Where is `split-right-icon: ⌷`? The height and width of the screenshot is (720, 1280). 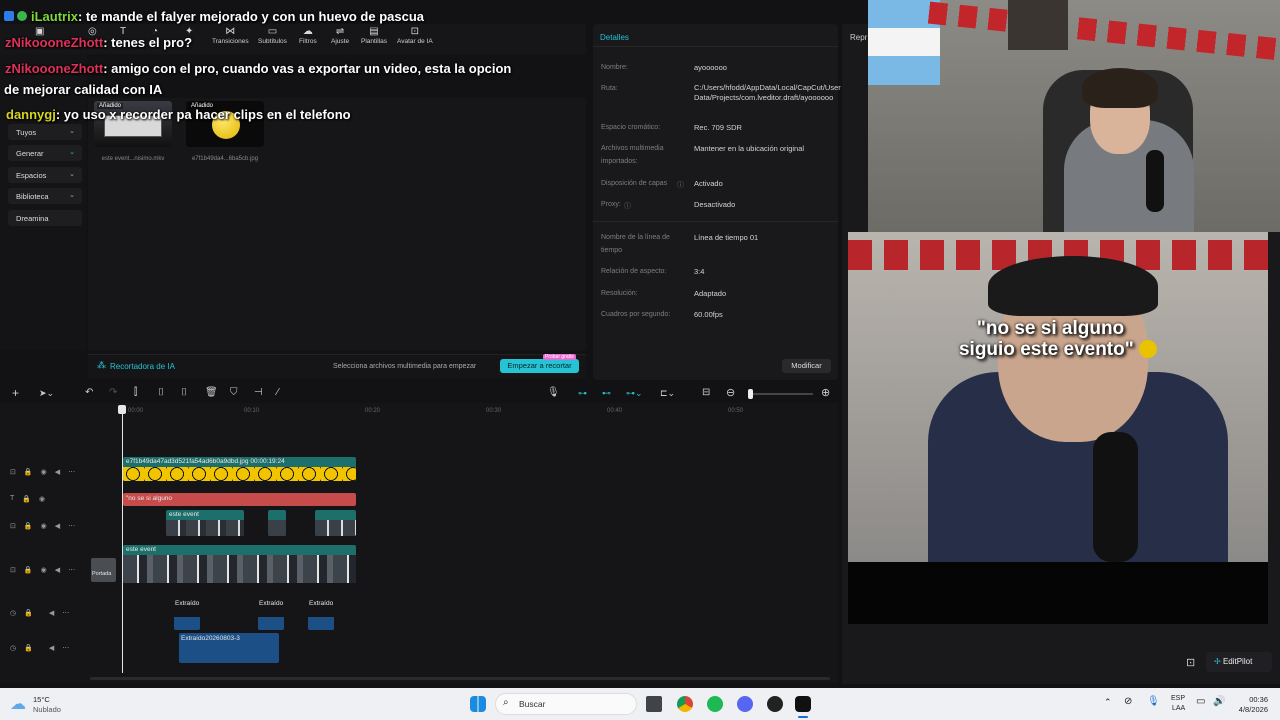
split-right-icon: ⌷ is located at coordinates (184, 392).